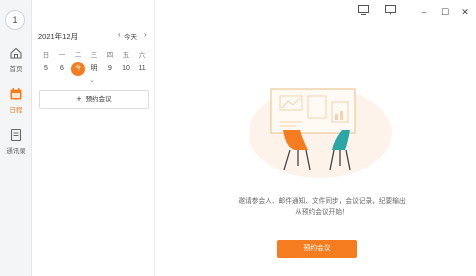 Image resolution: width=476 pixels, height=276 pixels. Describe the element at coordinates (142, 69) in the screenshot. I see `day-cell: 11` at that location.